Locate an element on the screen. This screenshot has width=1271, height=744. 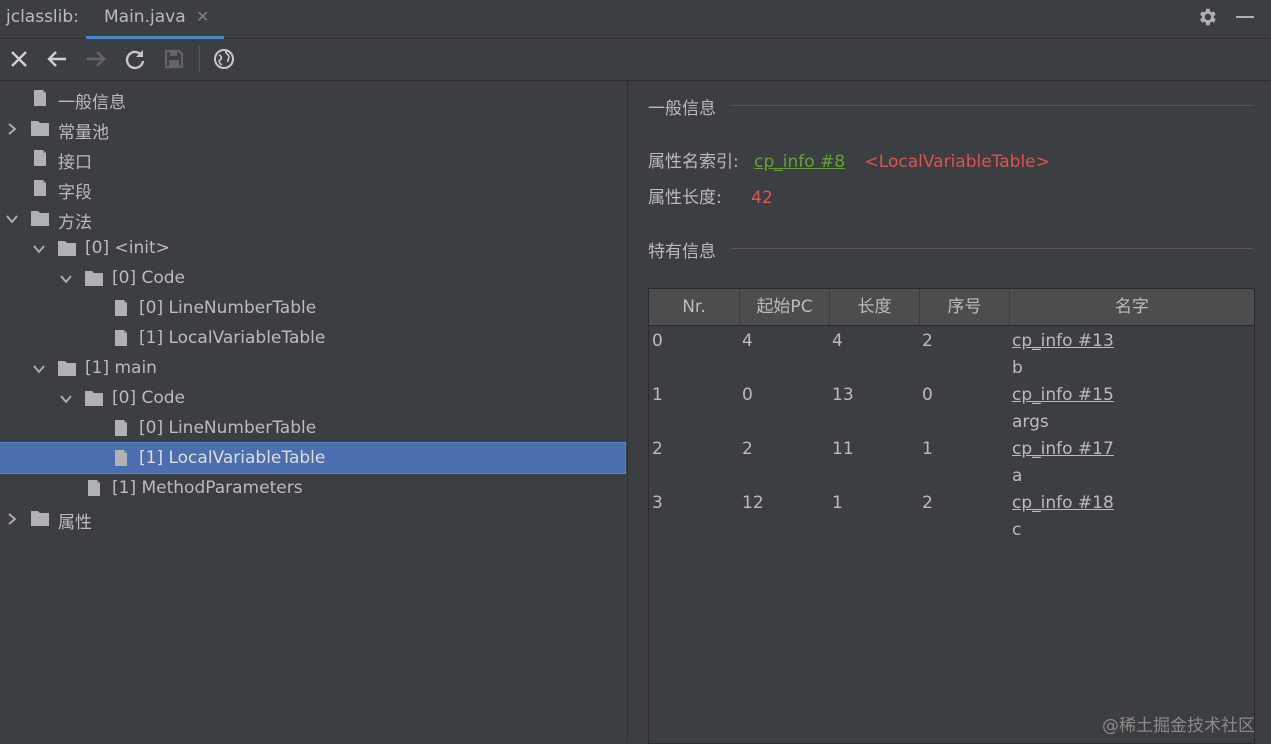
cell-start-pc: 12 is located at coordinates (753, 503).